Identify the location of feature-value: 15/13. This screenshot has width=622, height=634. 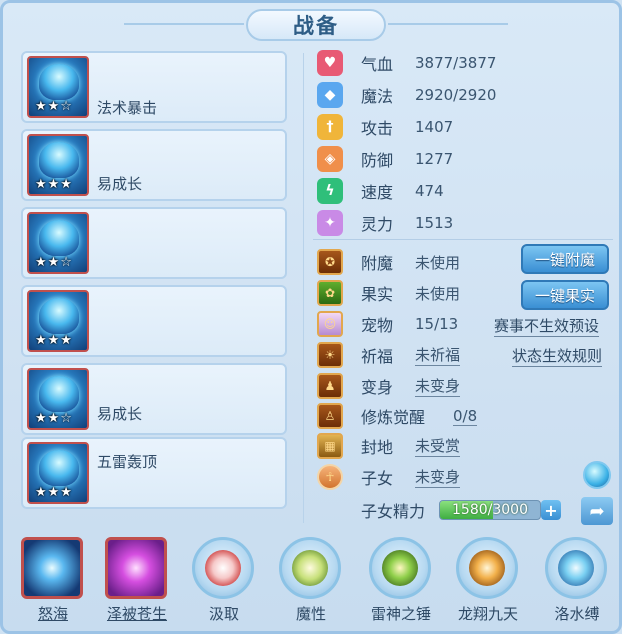
(437, 324).